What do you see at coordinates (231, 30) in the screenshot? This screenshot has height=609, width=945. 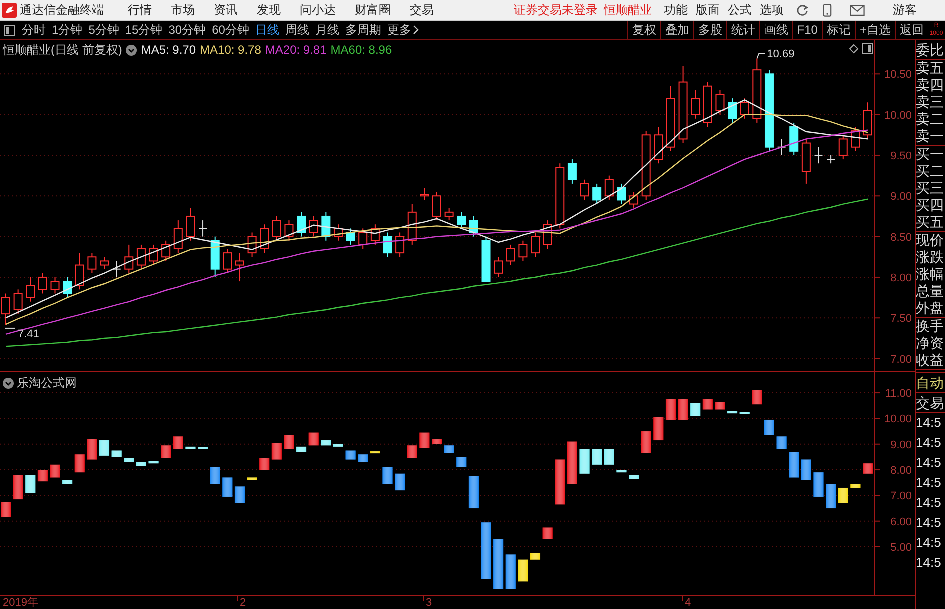 I see `period-tab: 60分钟` at bounding box center [231, 30].